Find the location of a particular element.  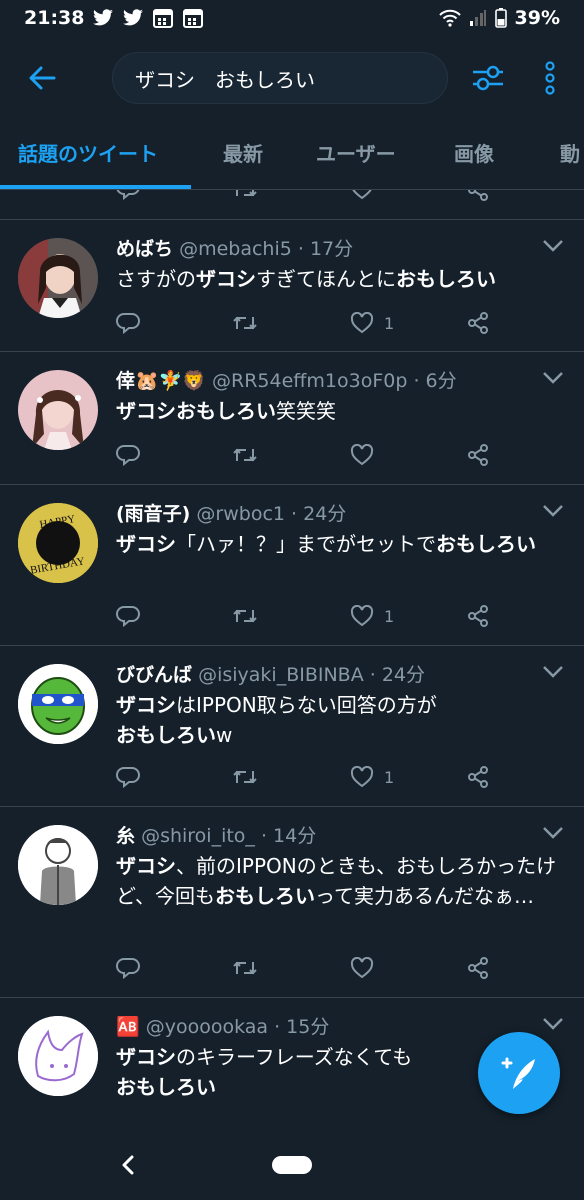

back-button is located at coordinates (42, 78).